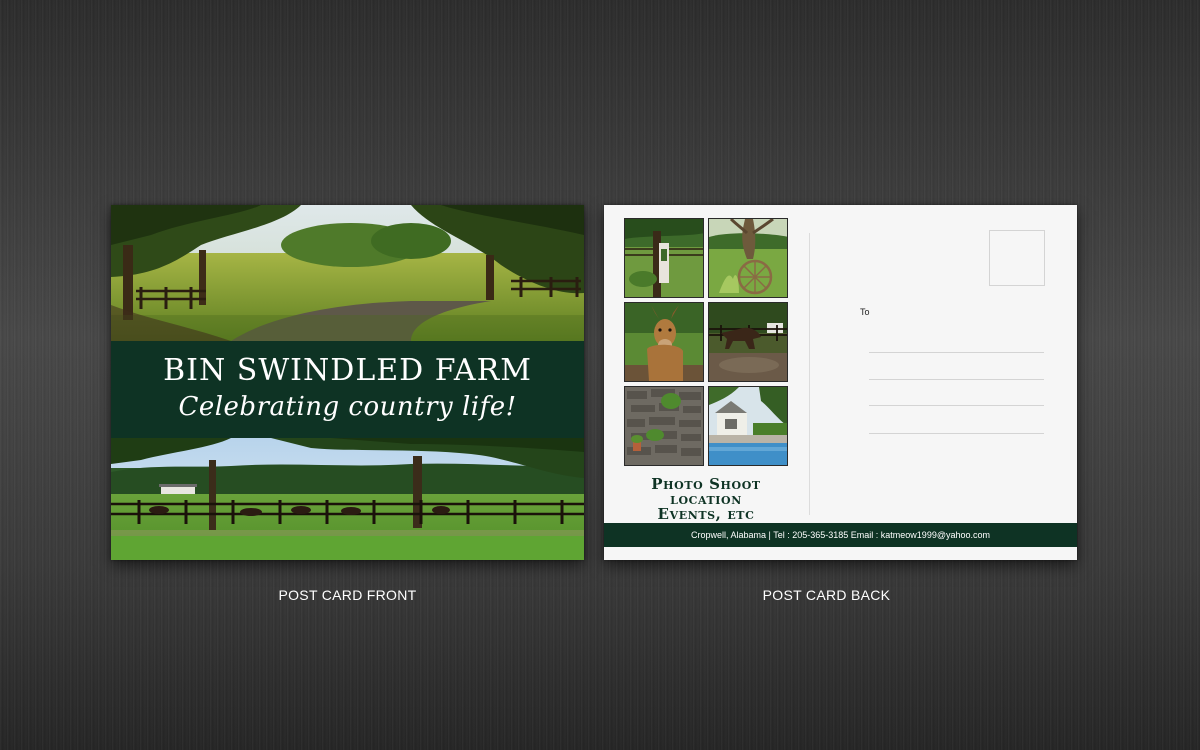 The image size is (1200, 750). Describe the element at coordinates (347, 273) in the screenshot. I see `farm-driveway-photo` at that location.